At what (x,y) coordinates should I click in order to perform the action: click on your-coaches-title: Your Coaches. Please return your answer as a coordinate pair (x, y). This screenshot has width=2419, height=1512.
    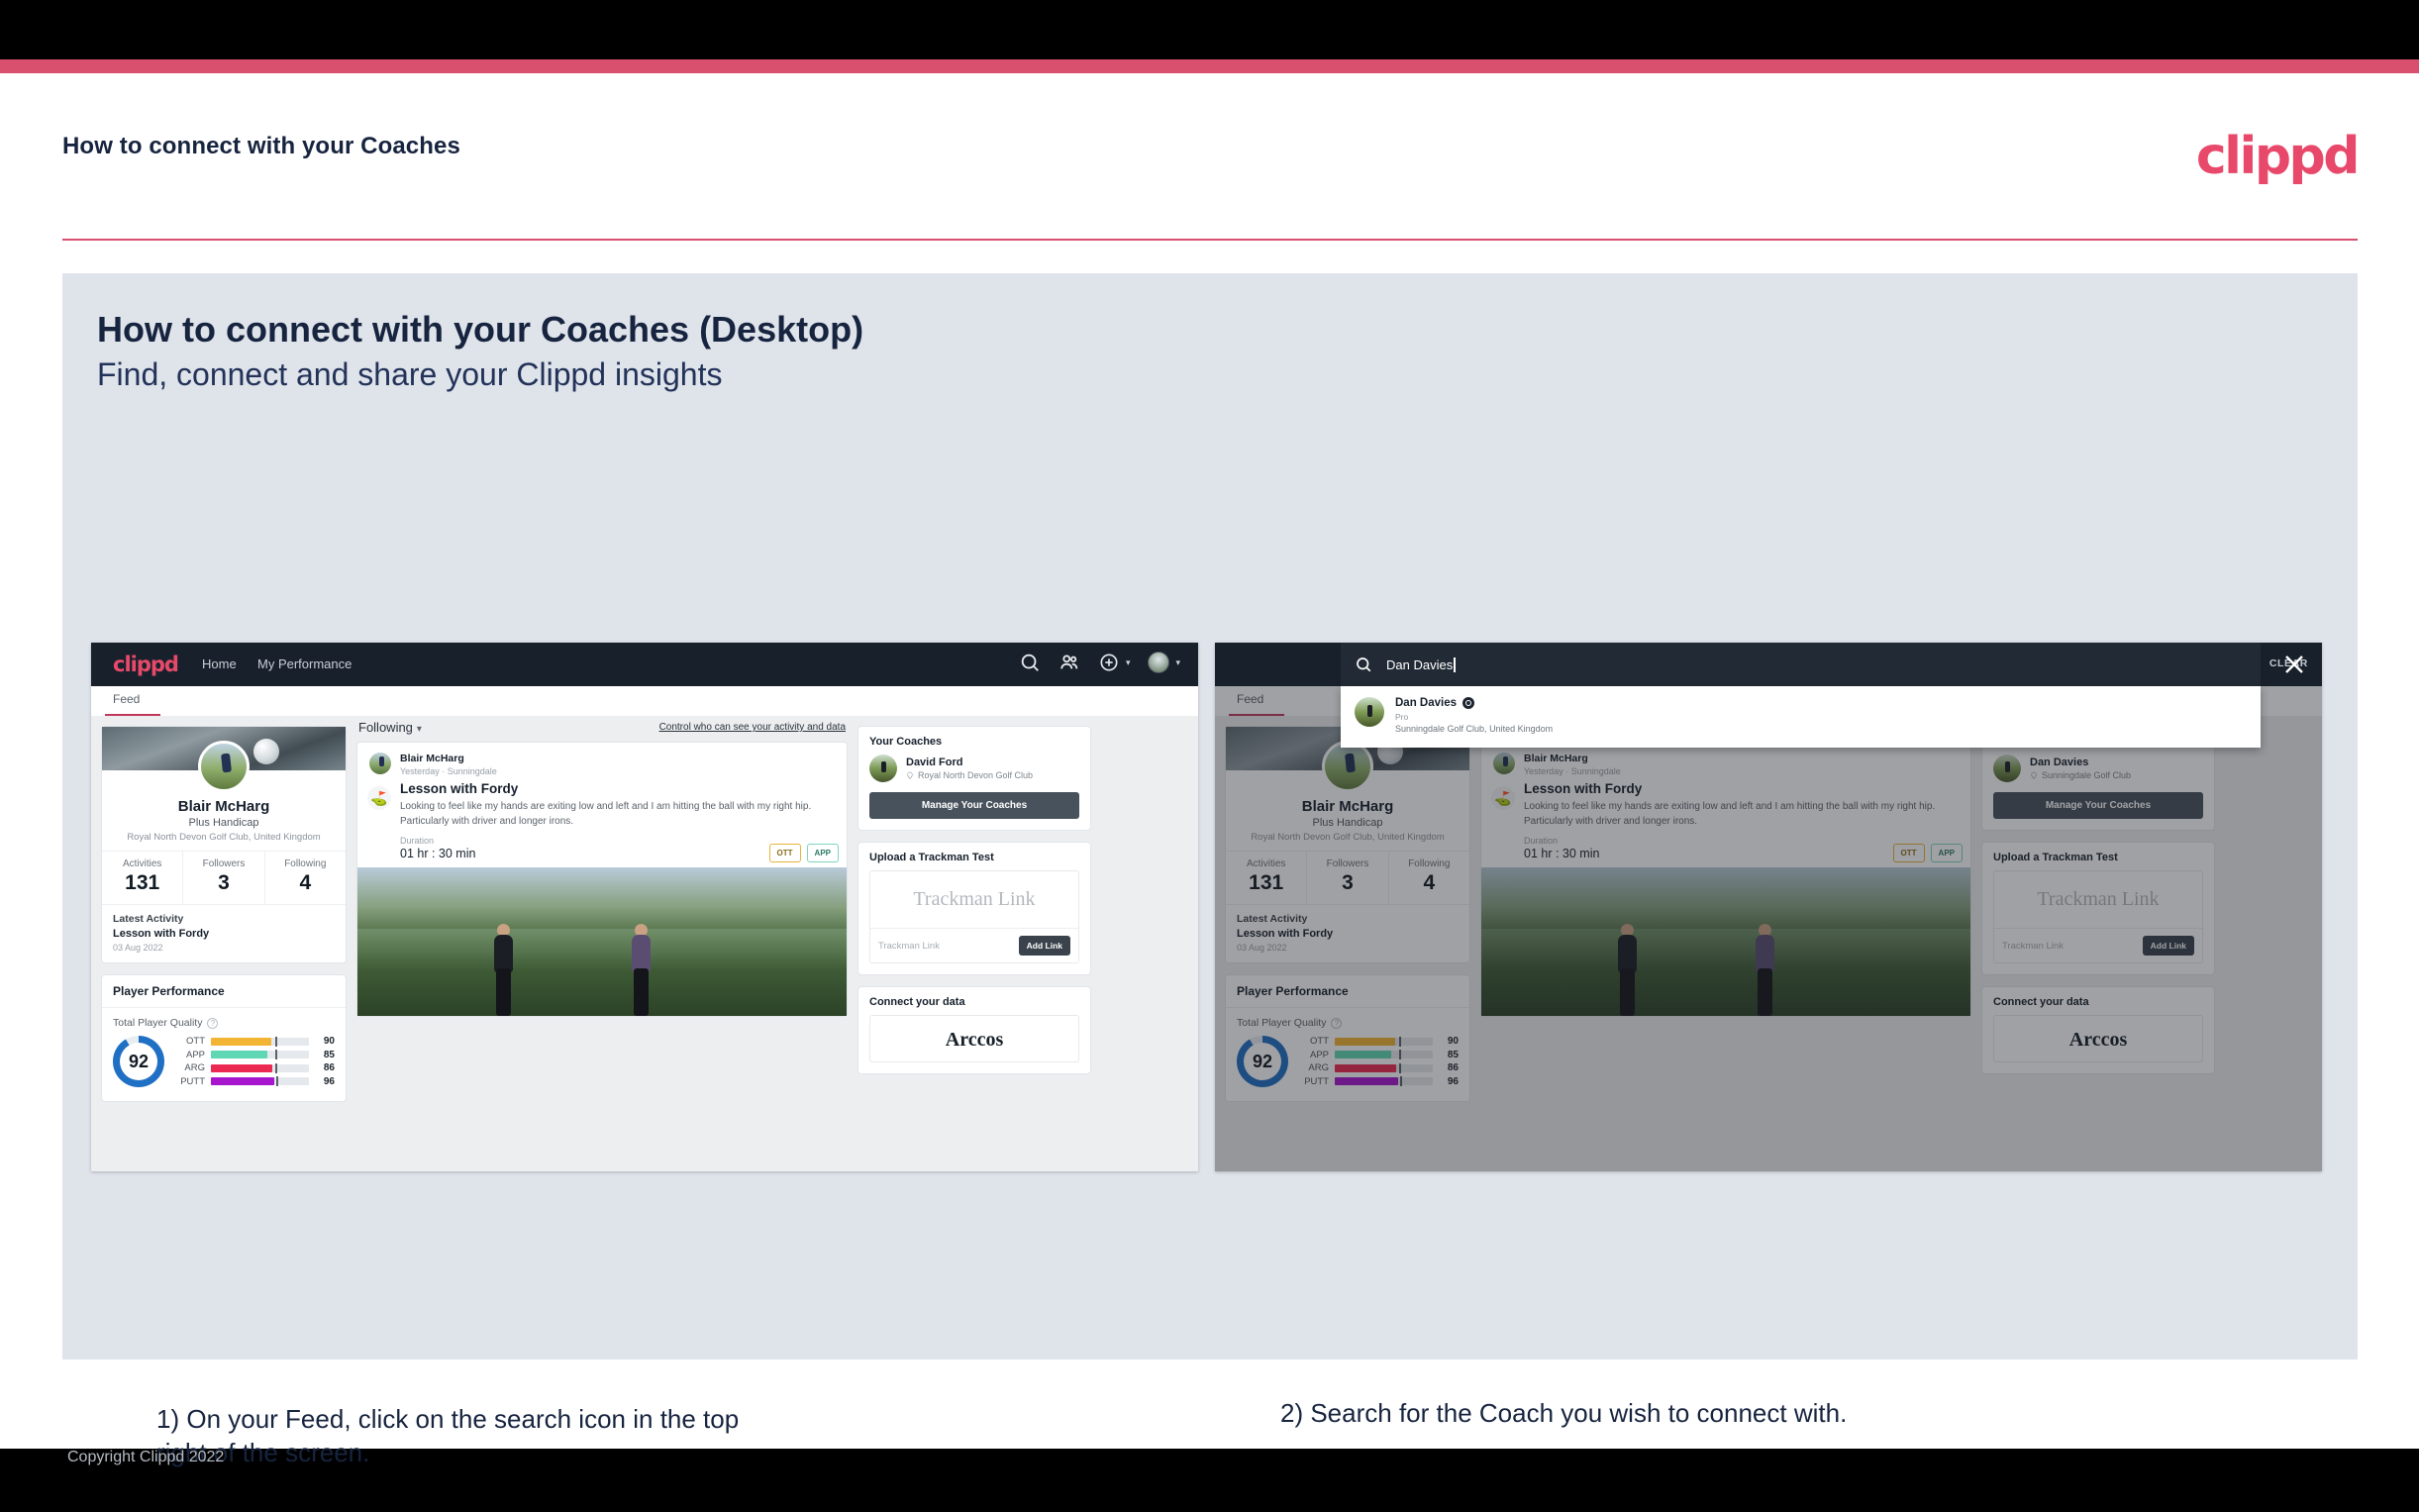
    Looking at the image, I should click on (906, 742).